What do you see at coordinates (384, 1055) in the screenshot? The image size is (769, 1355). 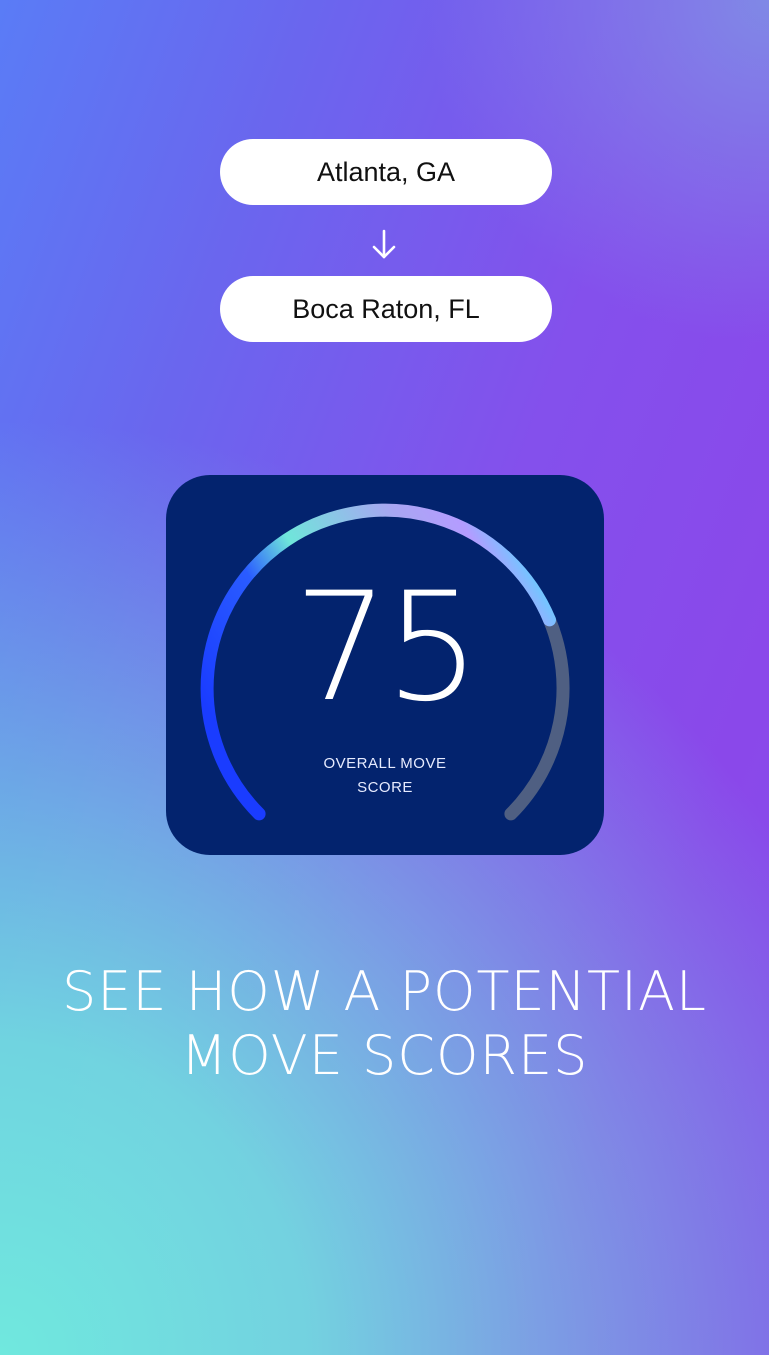 I see `headline-line-2: MOVE SCORES` at bounding box center [384, 1055].